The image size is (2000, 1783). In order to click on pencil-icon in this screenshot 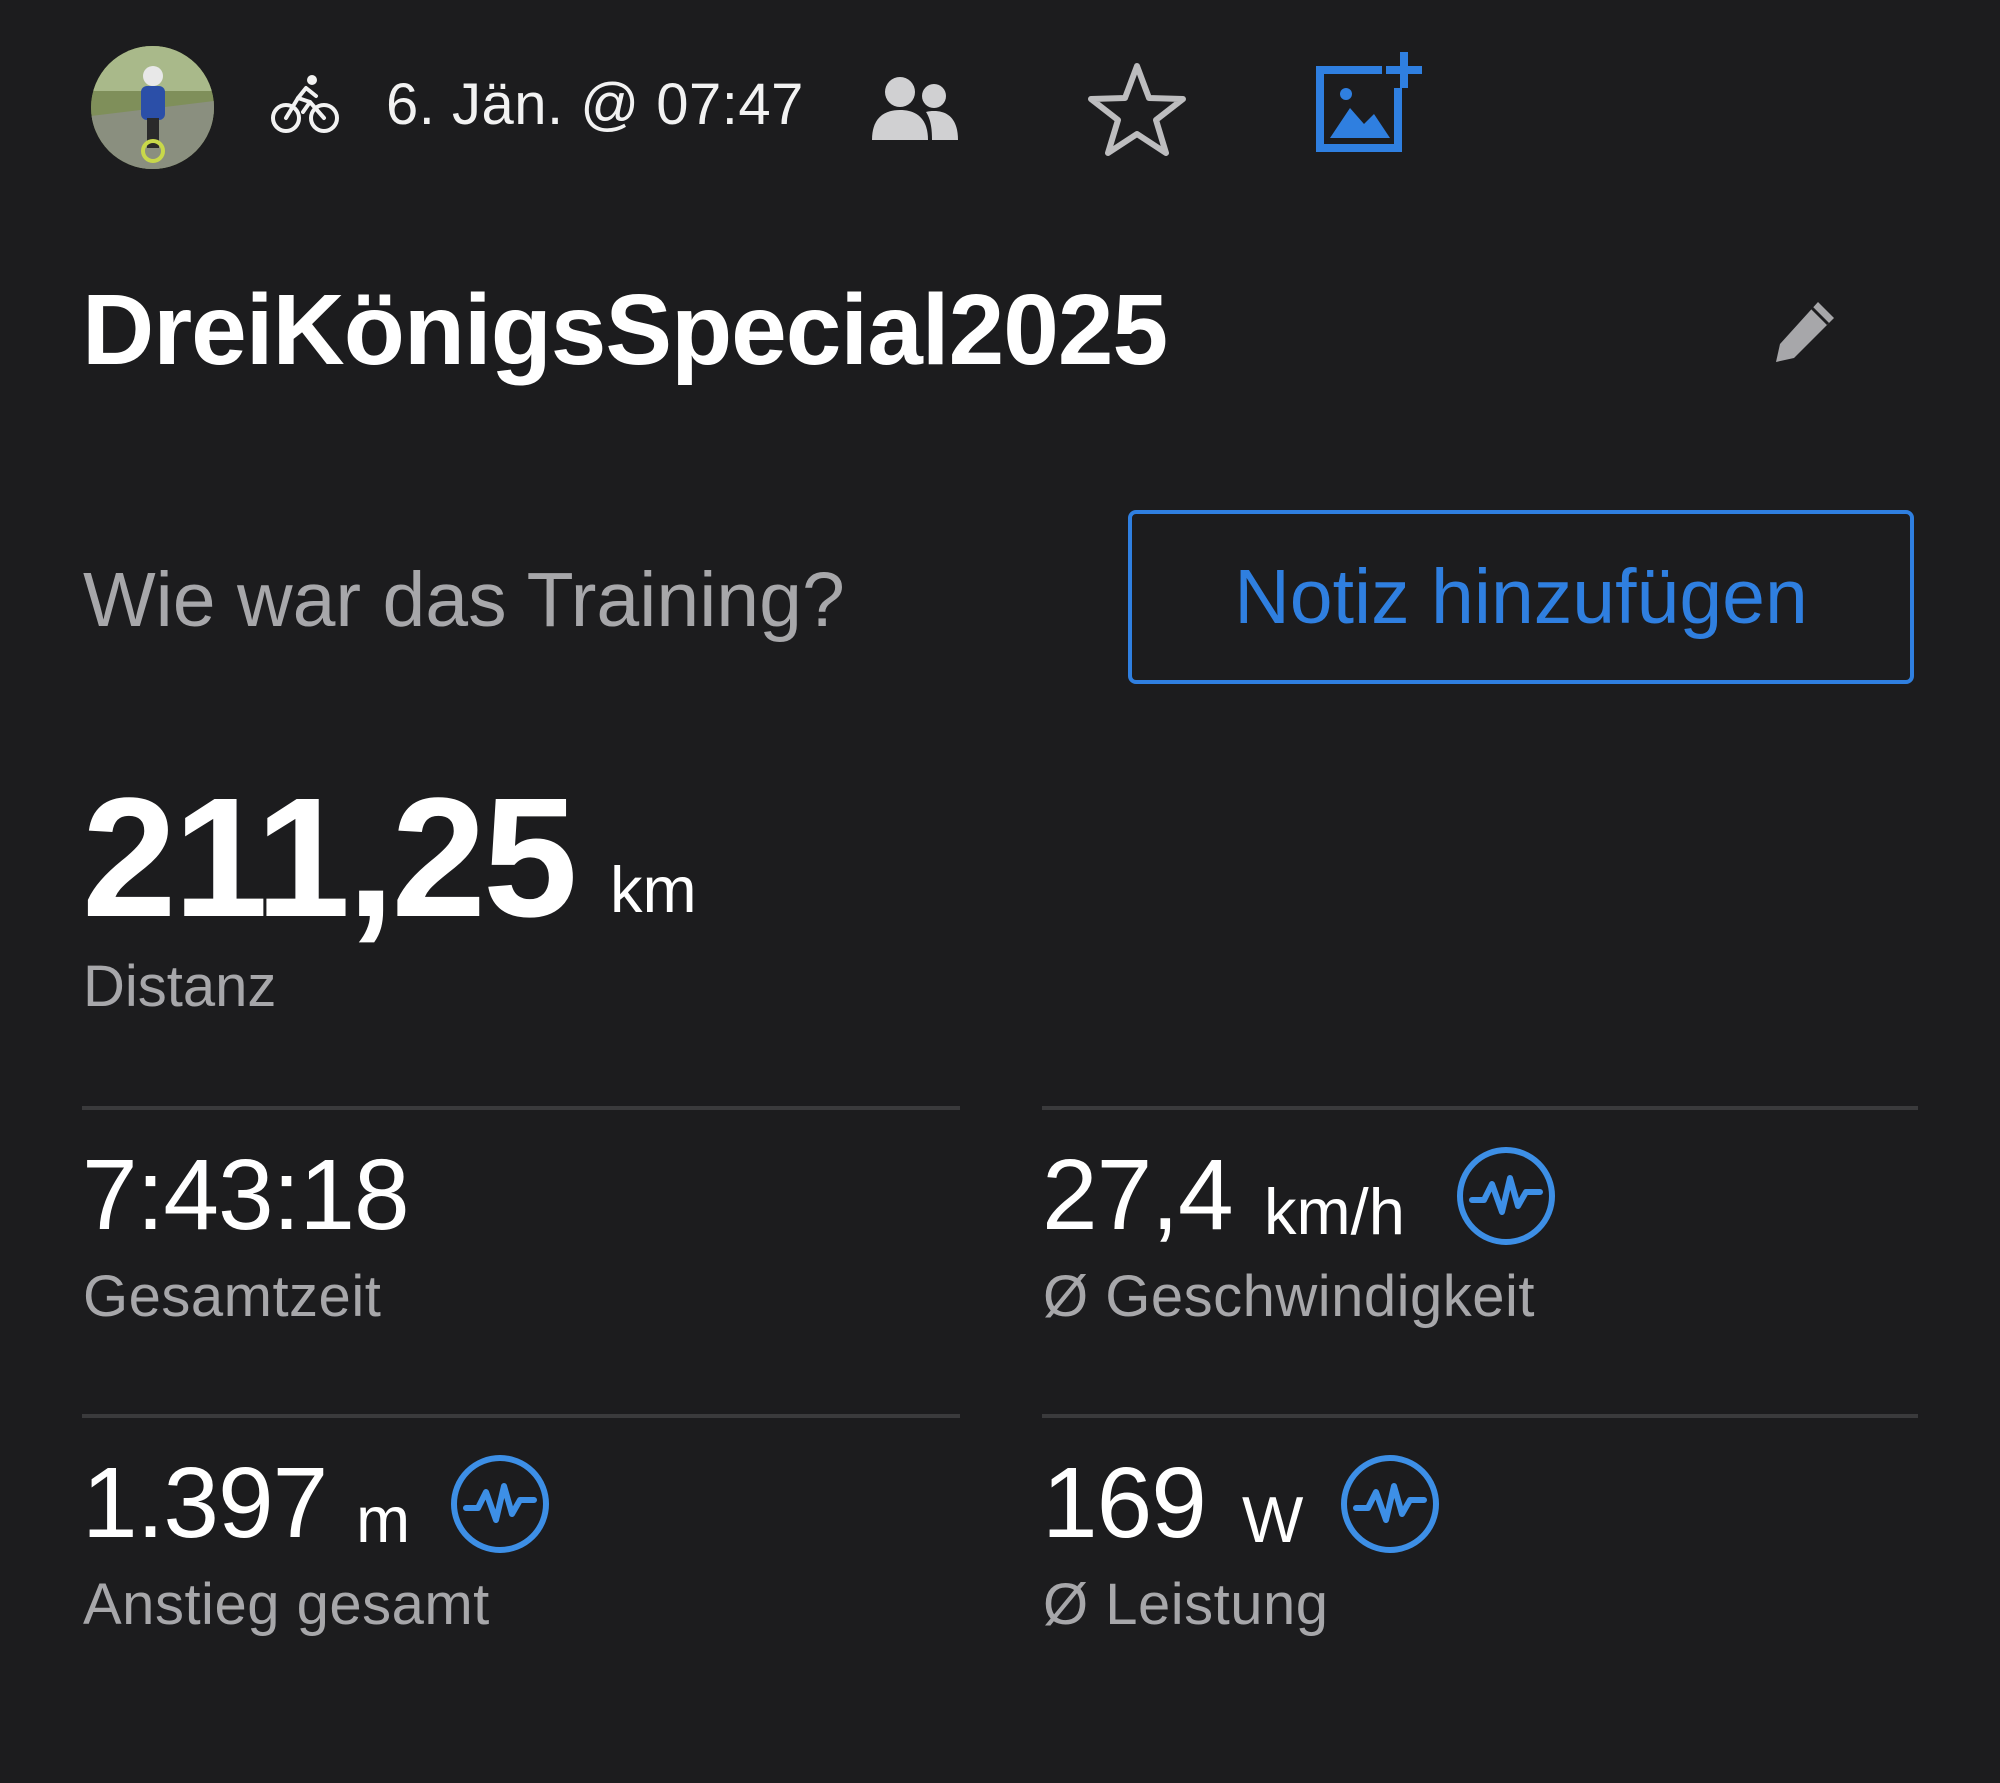, I will do `click(1805, 331)`.